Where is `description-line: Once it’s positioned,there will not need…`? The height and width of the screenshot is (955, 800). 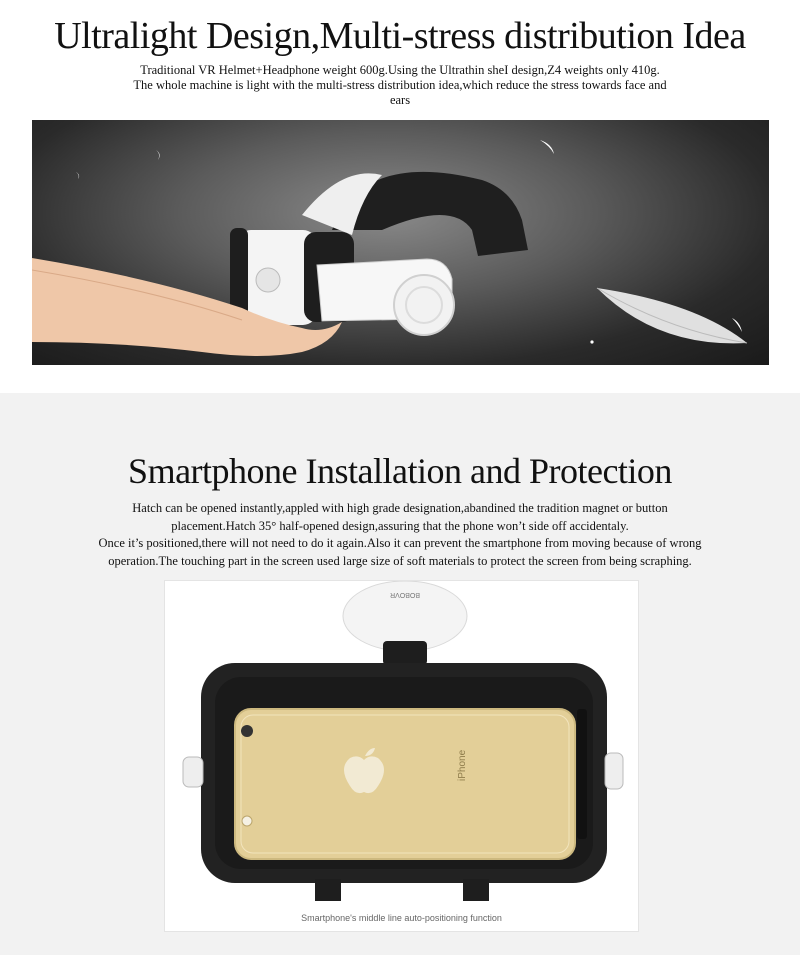
description-line: Once it’s positioned,there will not need… is located at coordinates (400, 543).